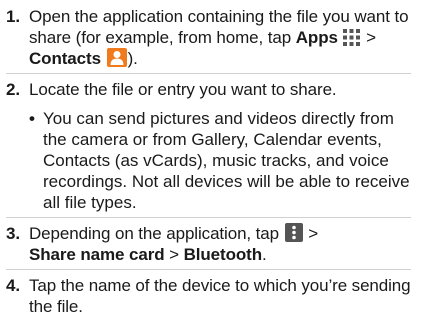 This screenshot has width=421, height=318. Describe the element at coordinates (13, 233) in the screenshot. I see `step-number: 3.` at that location.